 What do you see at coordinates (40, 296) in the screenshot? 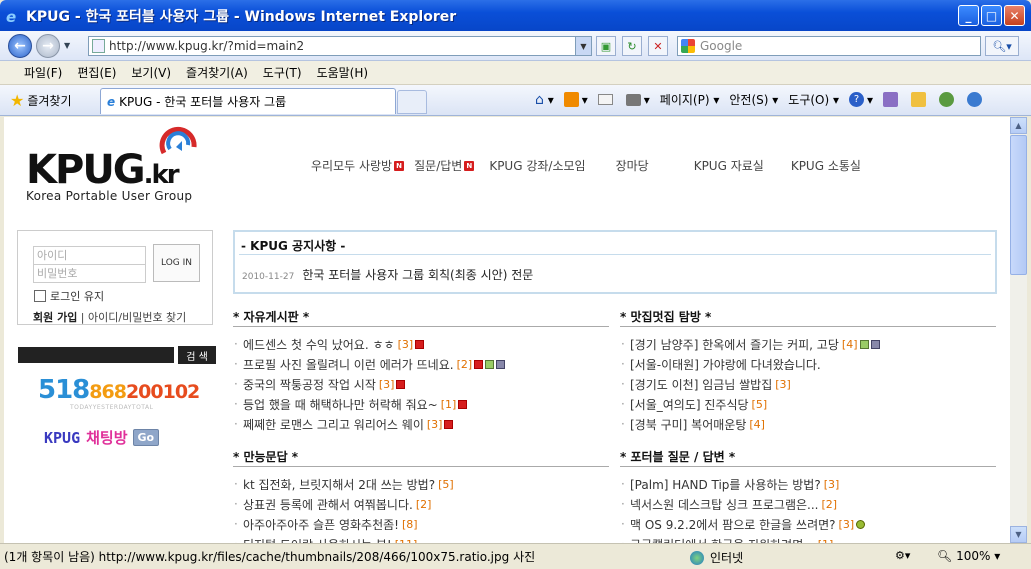
I see `keep-login-checkbox` at bounding box center [40, 296].